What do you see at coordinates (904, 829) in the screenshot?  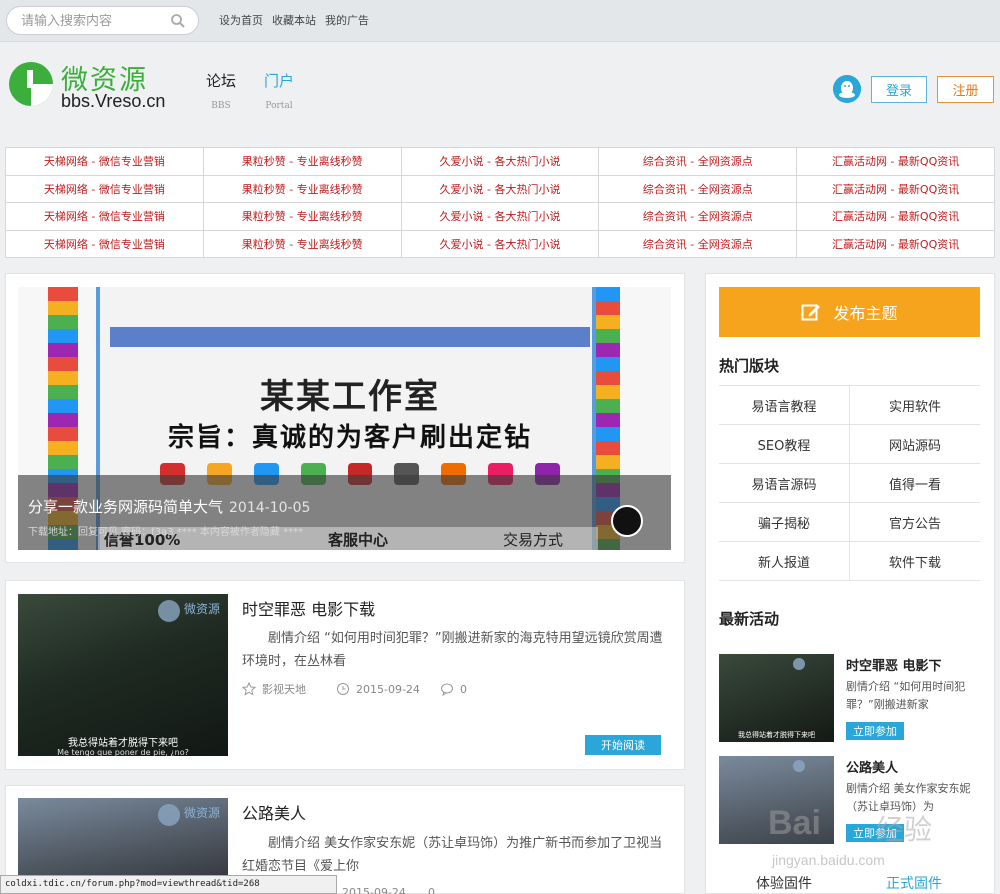 I see `watermark-cn: 经验` at bounding box center [904, 829].